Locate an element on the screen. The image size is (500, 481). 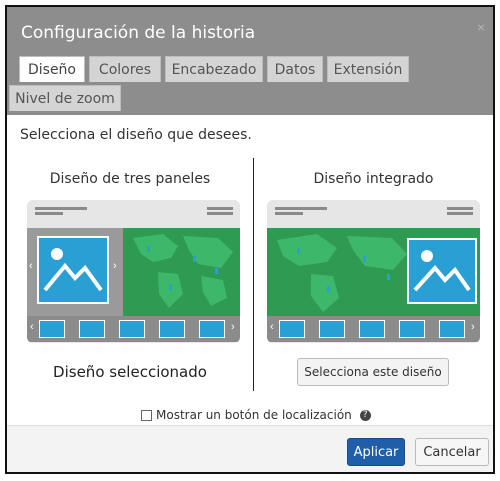
close-icon: × is located at coordinates (481, 27).